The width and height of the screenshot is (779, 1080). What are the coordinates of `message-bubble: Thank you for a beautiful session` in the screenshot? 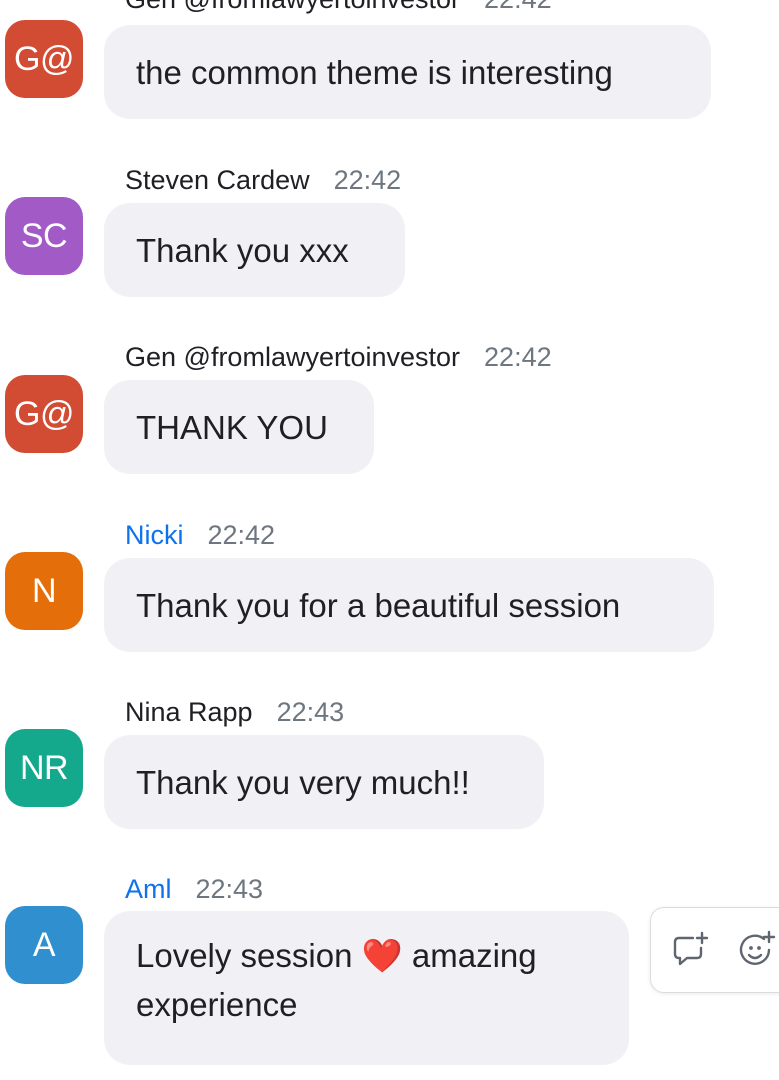 It's located at (409, 605).